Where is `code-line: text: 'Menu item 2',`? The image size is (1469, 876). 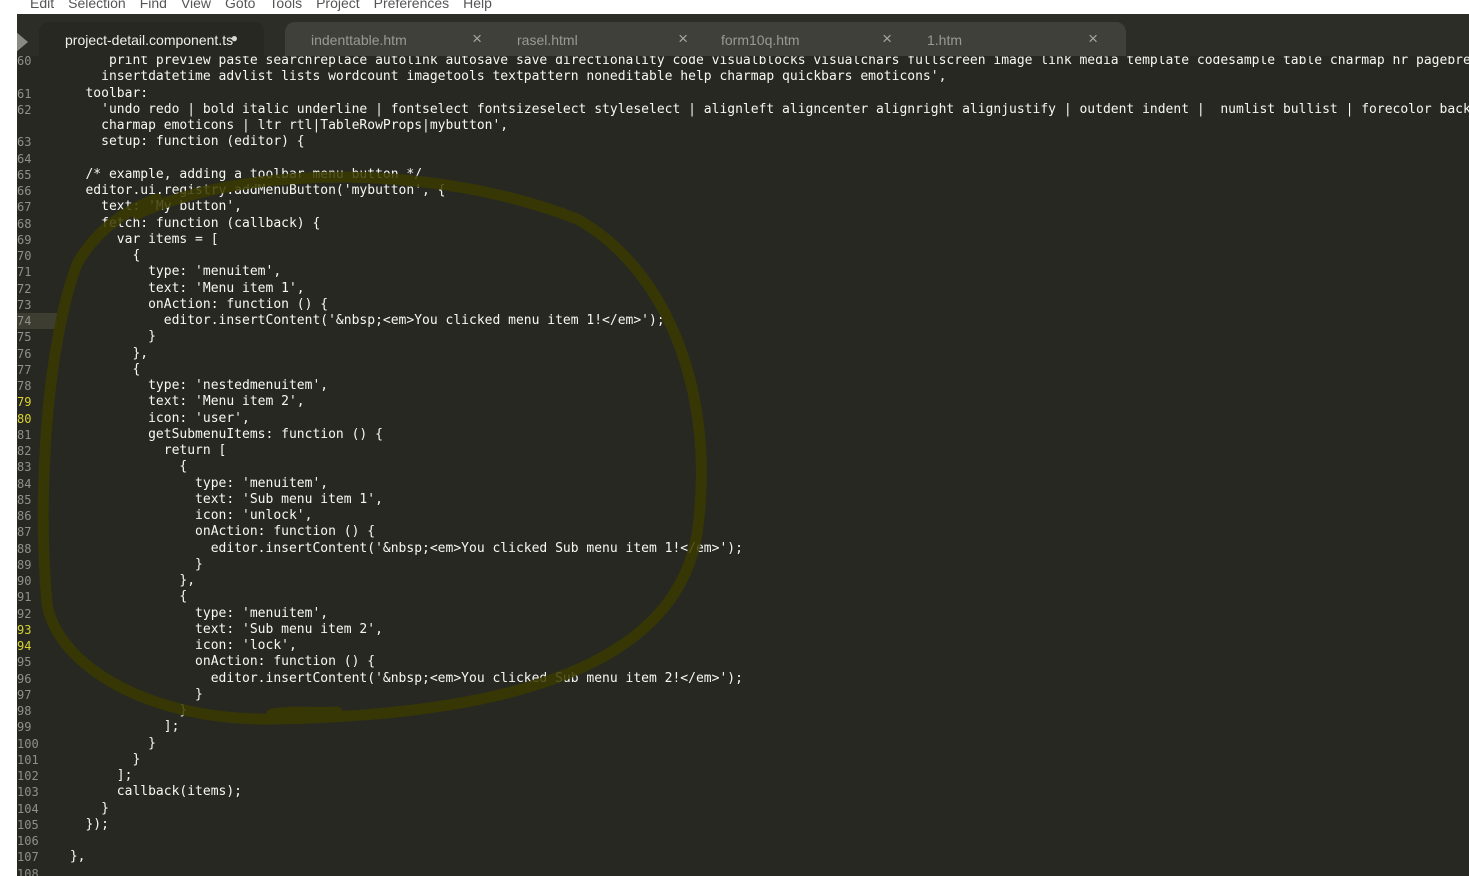
code-line: text: 'Menu item 2', is located at coordinates (183, 402).